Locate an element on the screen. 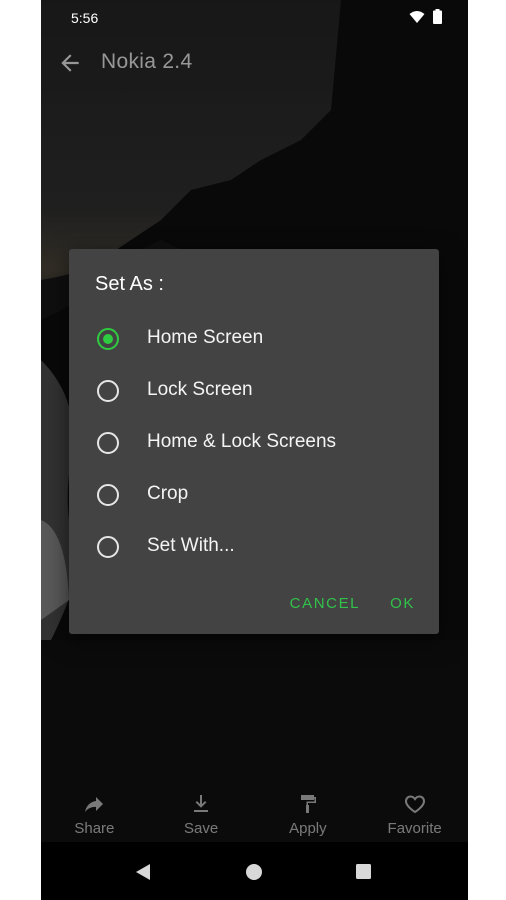 The image size is (506, 900). apply-button: Apply is located at coordinates (308, 814).